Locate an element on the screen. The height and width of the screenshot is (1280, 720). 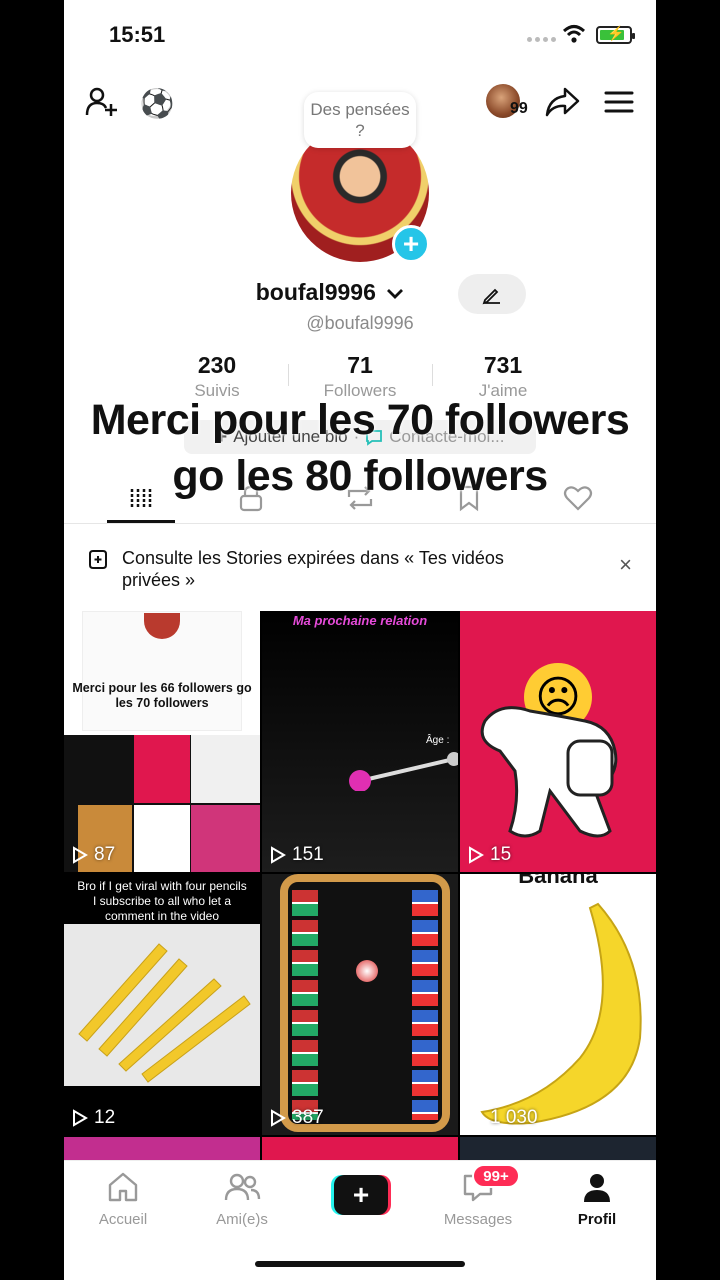
video-thumbnail: Ma prochaine relation Âge : 151 is located at coordinates (360, 741).